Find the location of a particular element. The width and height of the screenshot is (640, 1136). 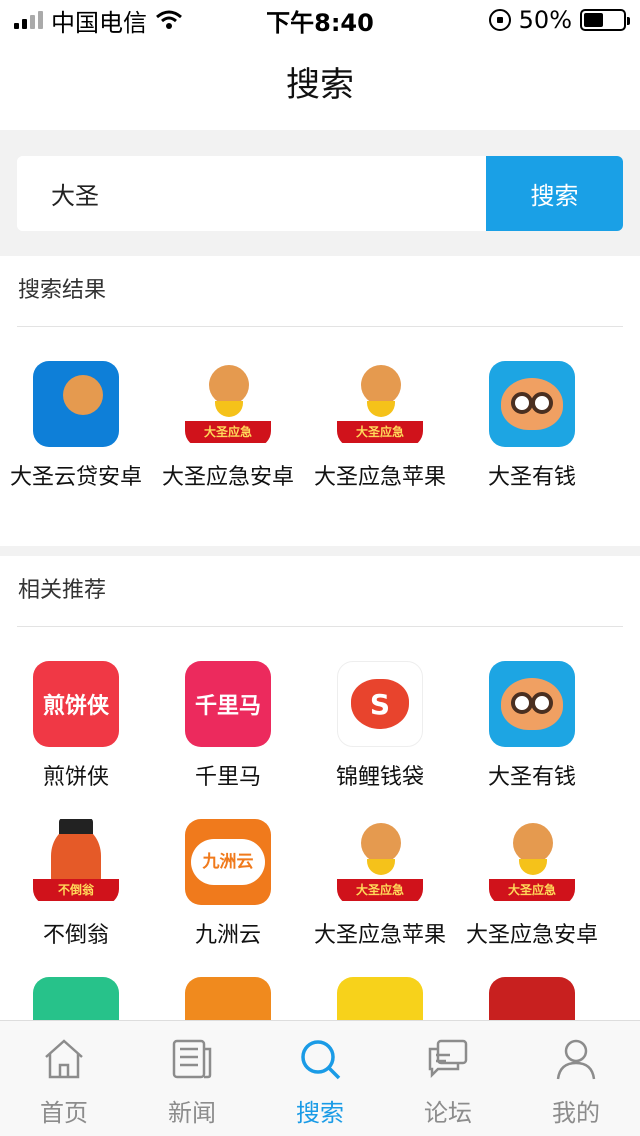

rotation-lock-icon is located at coordinates (499, 20).